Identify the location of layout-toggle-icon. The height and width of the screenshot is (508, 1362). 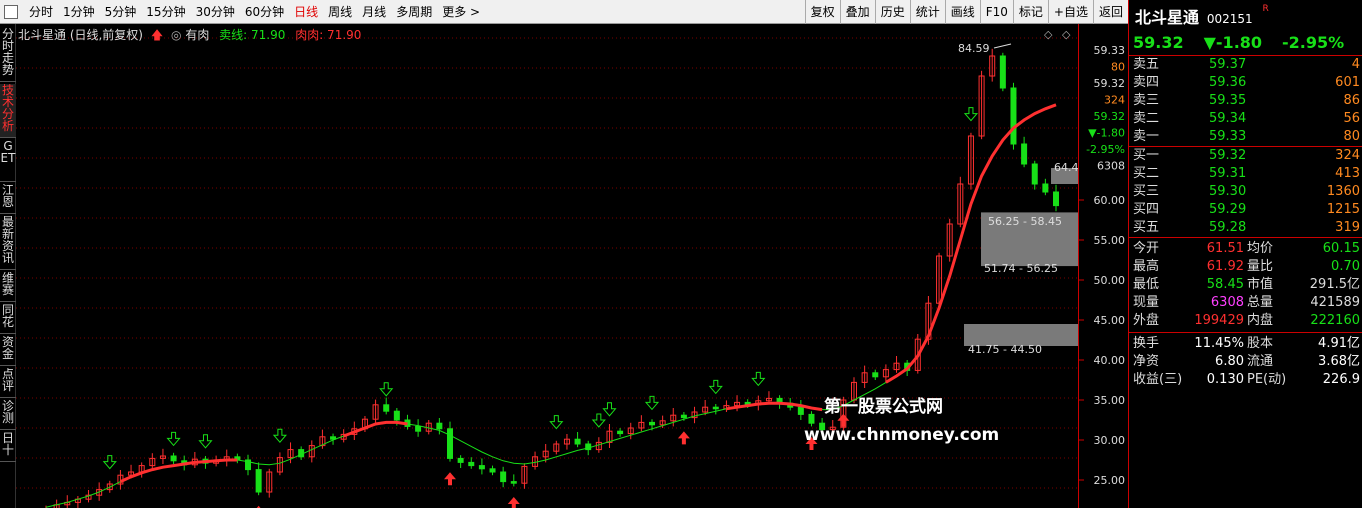
(11, 11).